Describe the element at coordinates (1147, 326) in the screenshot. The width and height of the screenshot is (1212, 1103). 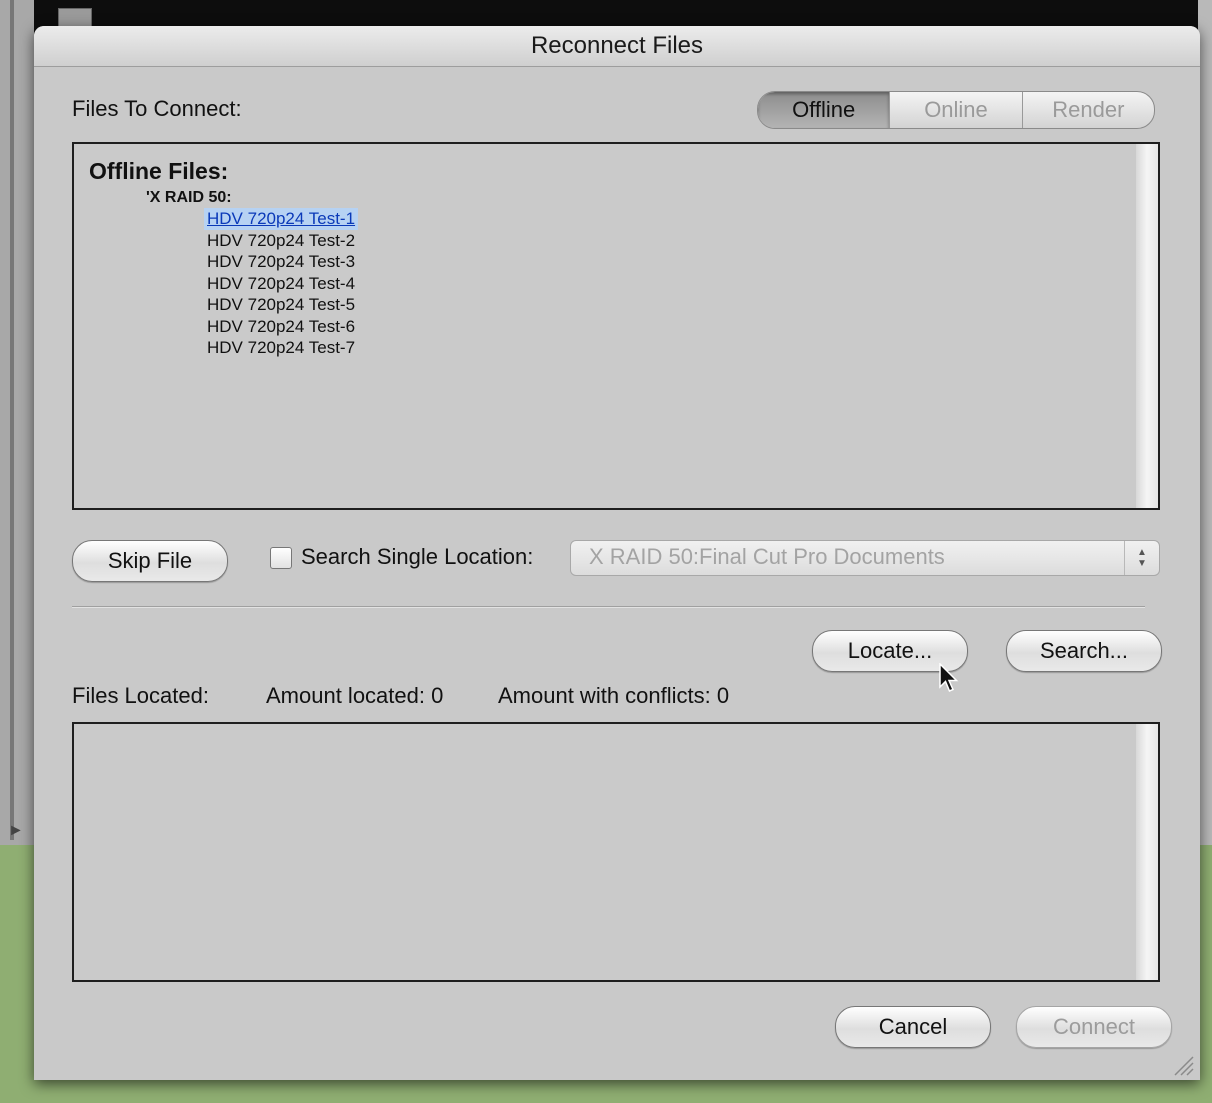
I see `offline-list-scrollbar` at that location.